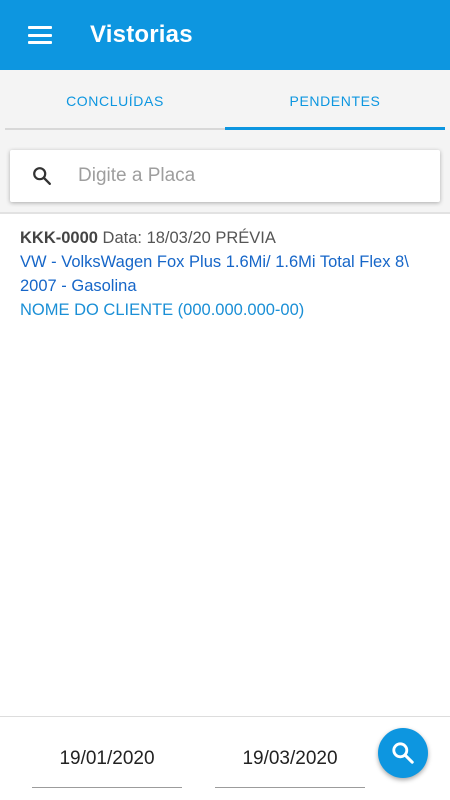  I want to click on search-area, so click(225, 172).